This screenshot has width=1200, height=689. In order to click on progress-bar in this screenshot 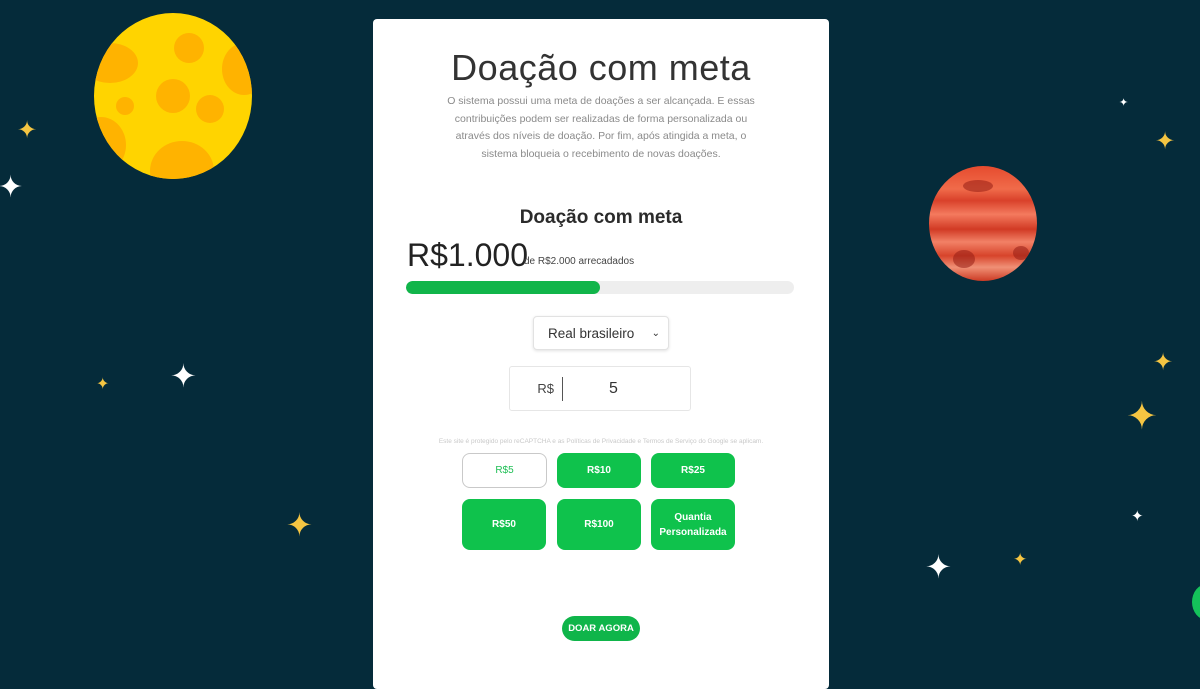, I will do `click(600, 287)`.